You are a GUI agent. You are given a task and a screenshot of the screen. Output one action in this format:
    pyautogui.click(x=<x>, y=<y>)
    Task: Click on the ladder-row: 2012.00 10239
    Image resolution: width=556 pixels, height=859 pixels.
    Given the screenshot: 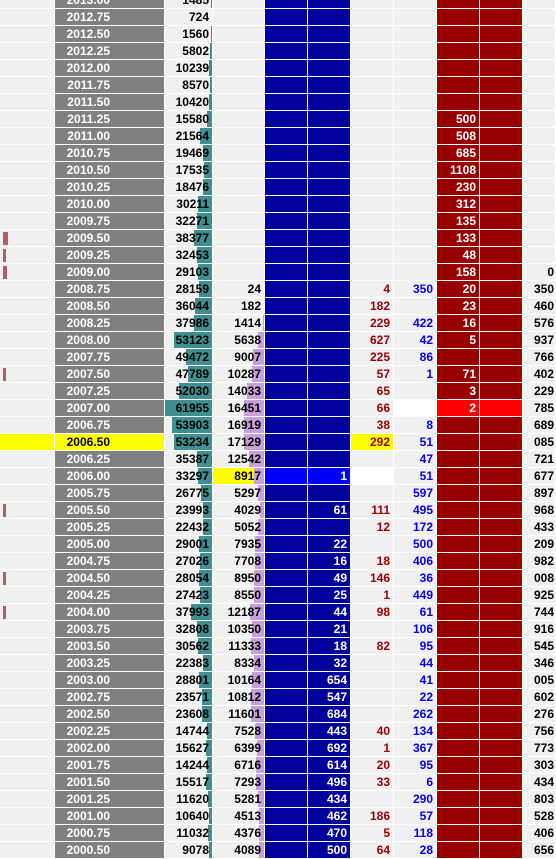 What is the action you would take?
    pyautogui.click(x=278, y=68)
    